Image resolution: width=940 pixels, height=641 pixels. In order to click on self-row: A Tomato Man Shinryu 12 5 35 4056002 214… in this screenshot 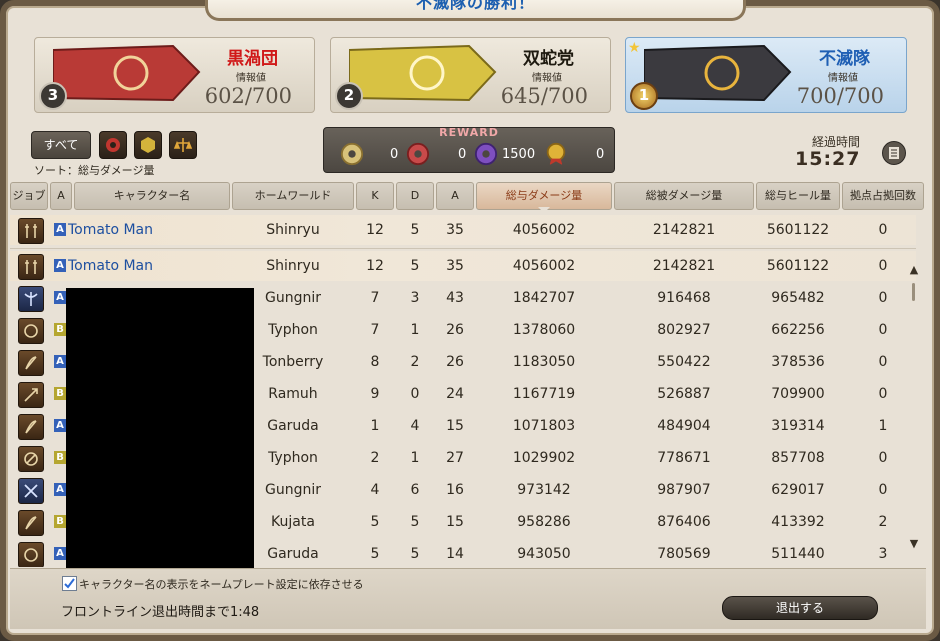, I will do `click(463, 230)`.